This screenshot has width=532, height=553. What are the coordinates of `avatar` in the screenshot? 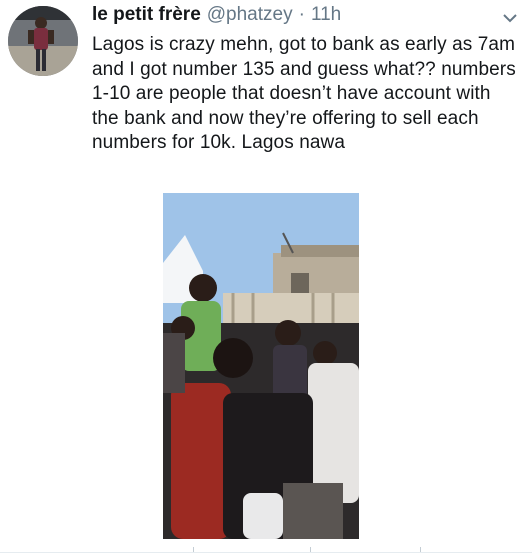 It's located at (43, 41).